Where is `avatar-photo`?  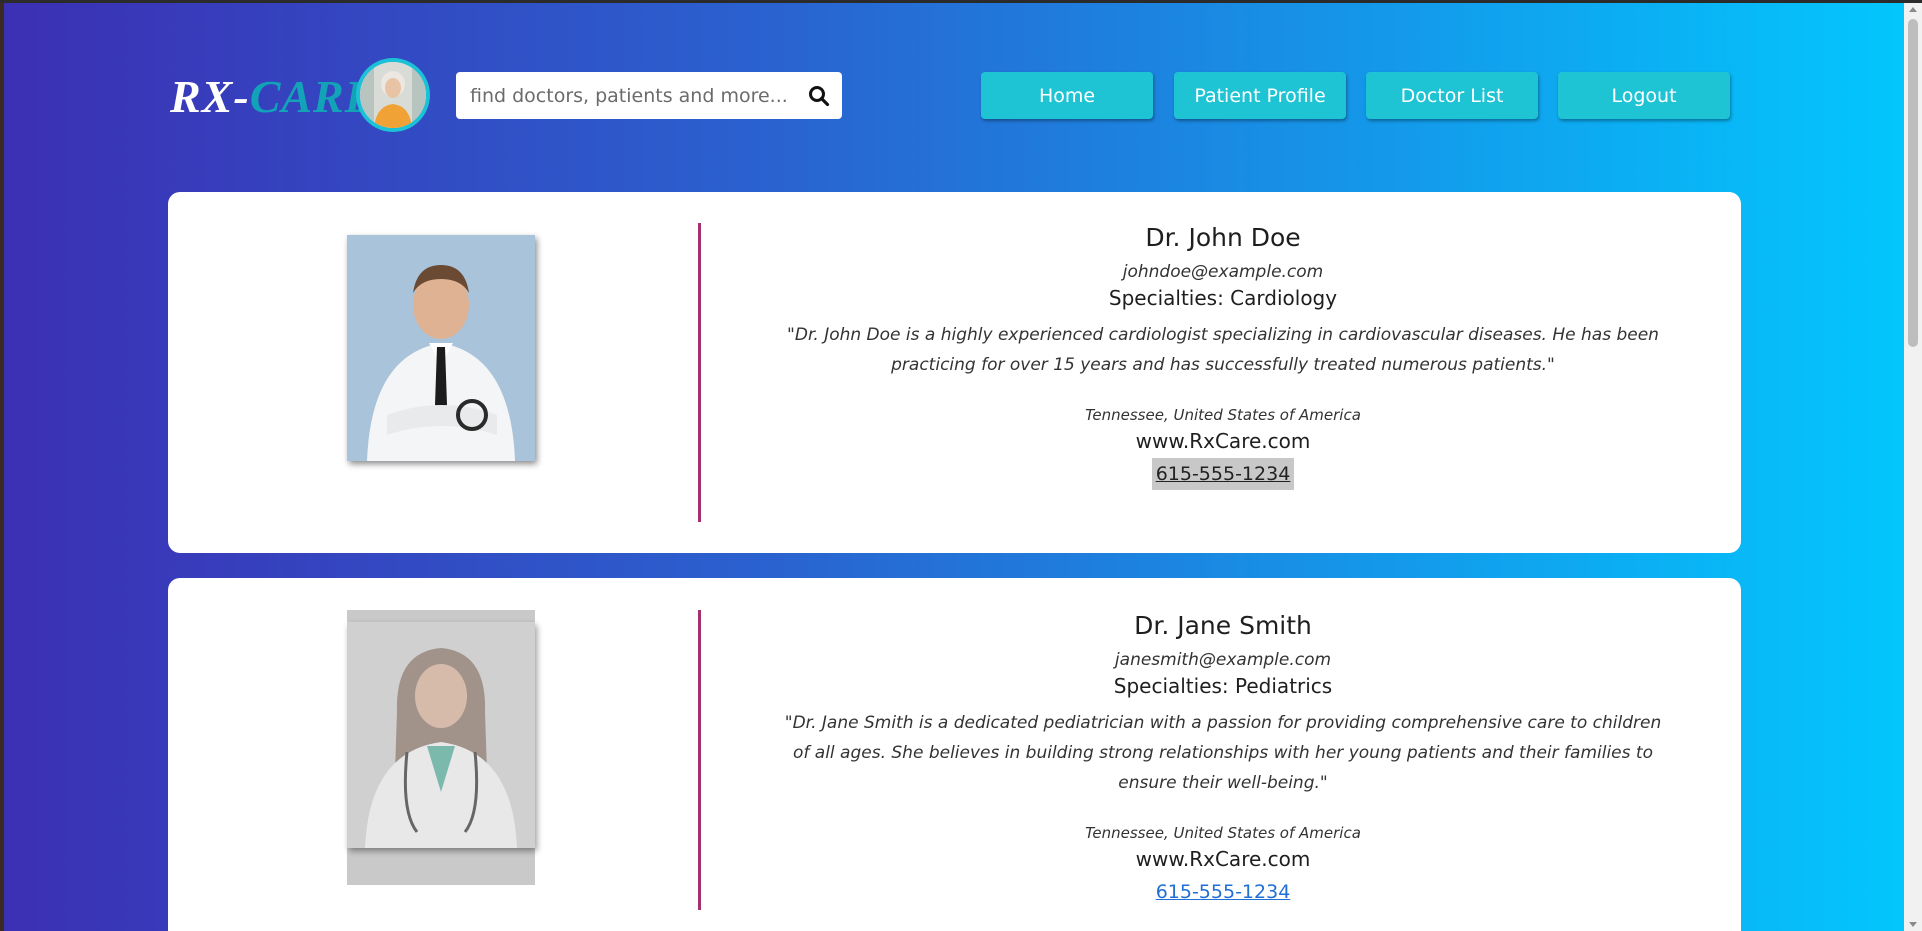 avatar-photo is located at coordinates (393, 95).